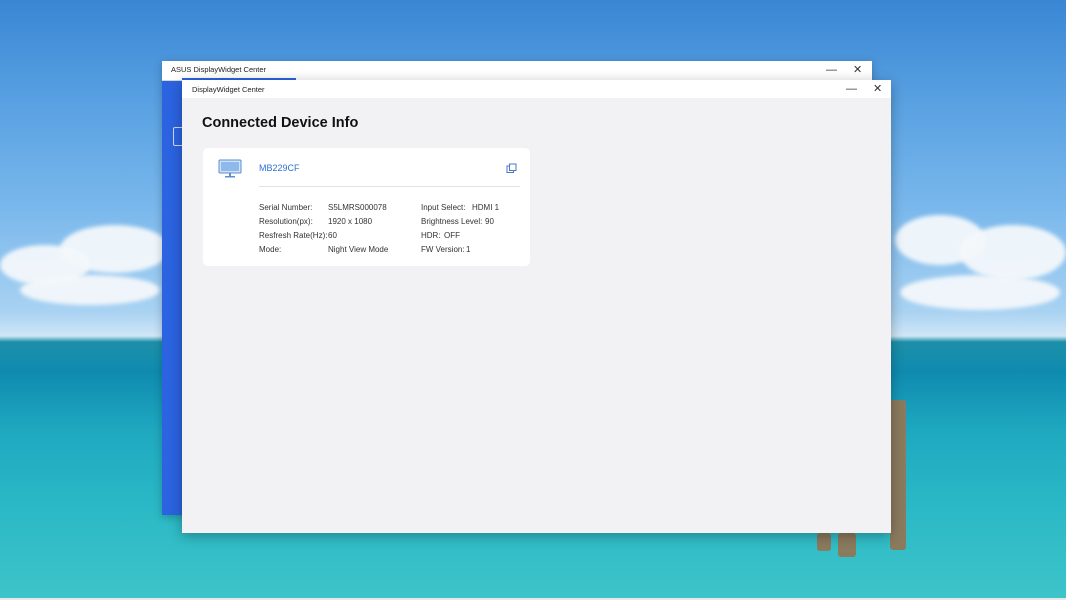 The image size is (1066, 600). Describe the element at coordinates (517, 71) in the screenshot. I see `back-window-titlebar: ASUS DisplayWidget Center — ✕` at that location.